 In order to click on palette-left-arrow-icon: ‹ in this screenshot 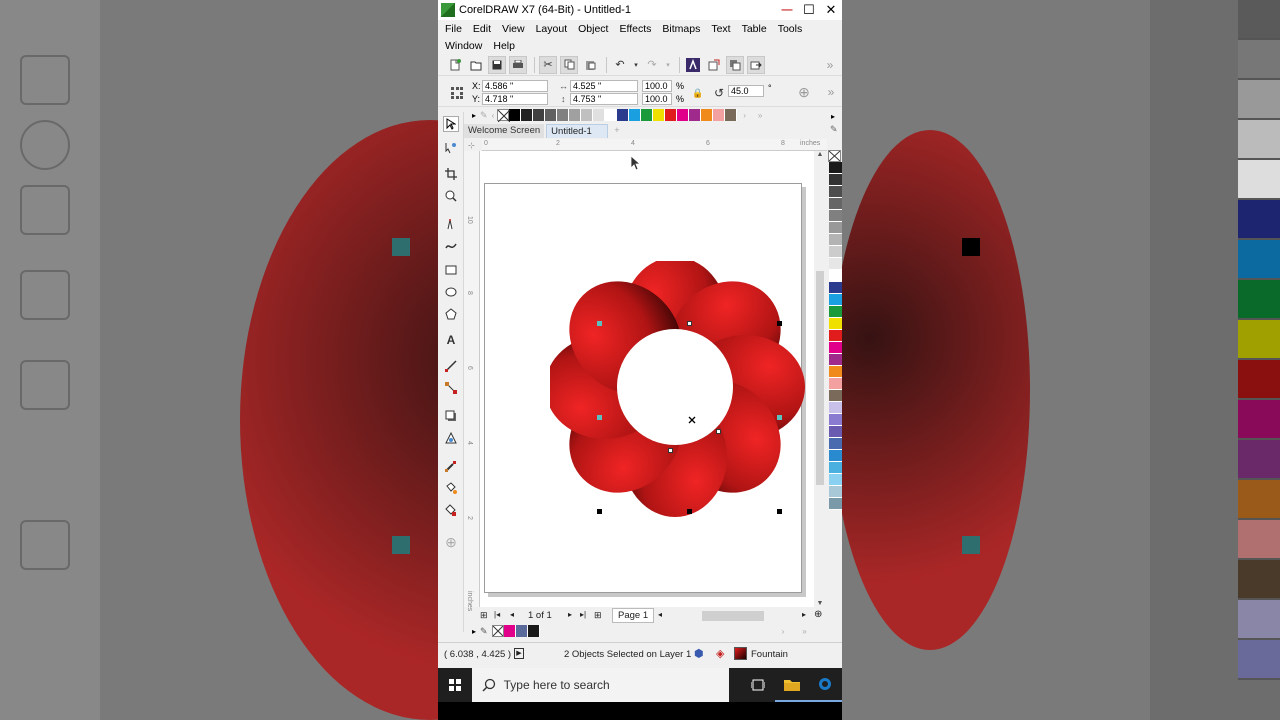, I will do `click(493, 115)`.